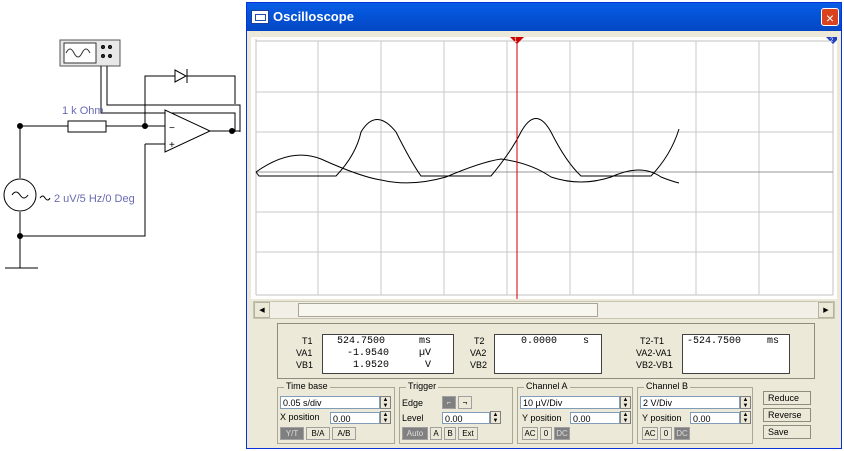 This screenshot has height=451, width=844. What do you see at coordinates (292, 433) in the screenshot?
I see `mode-yt-button: Y/T` at bounding box center [292, 433].